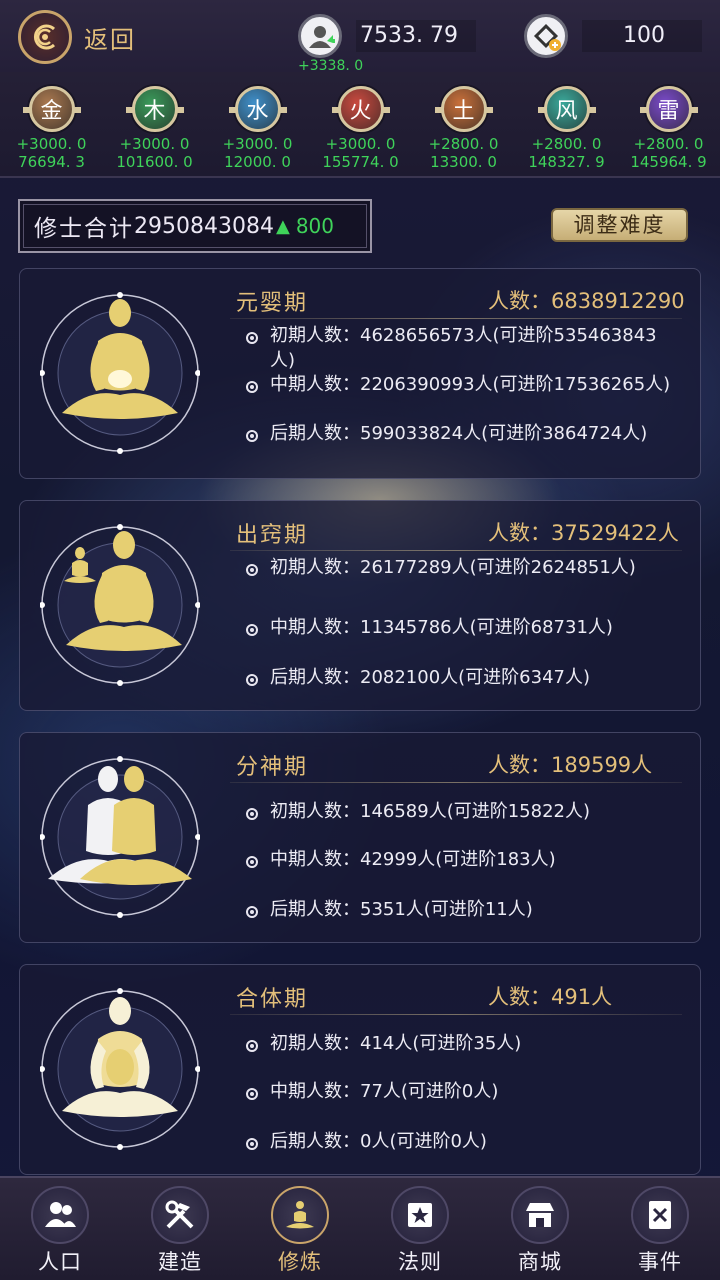  I want to click on stage-early: 初期人数：26177289人(可进阶2624851人), so click(466, 567).